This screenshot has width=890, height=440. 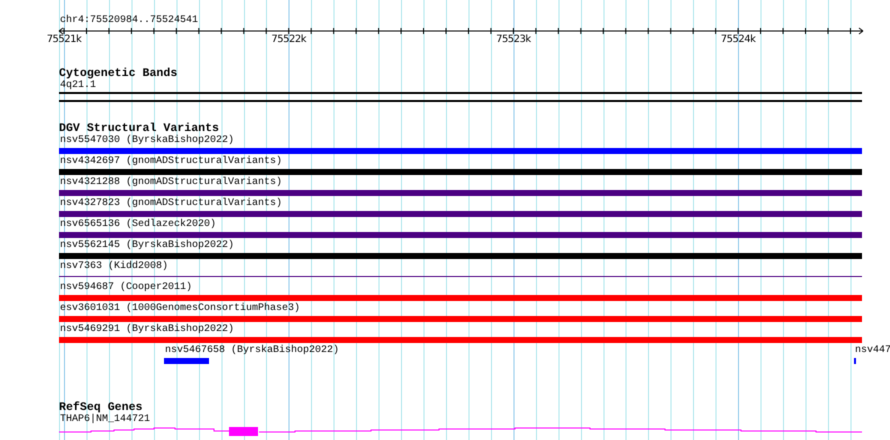 What do you see at coordinates (139, 128) in the screenshot?
I see `track-title: DGV Structural Variants` at bounding box center [139, 128].